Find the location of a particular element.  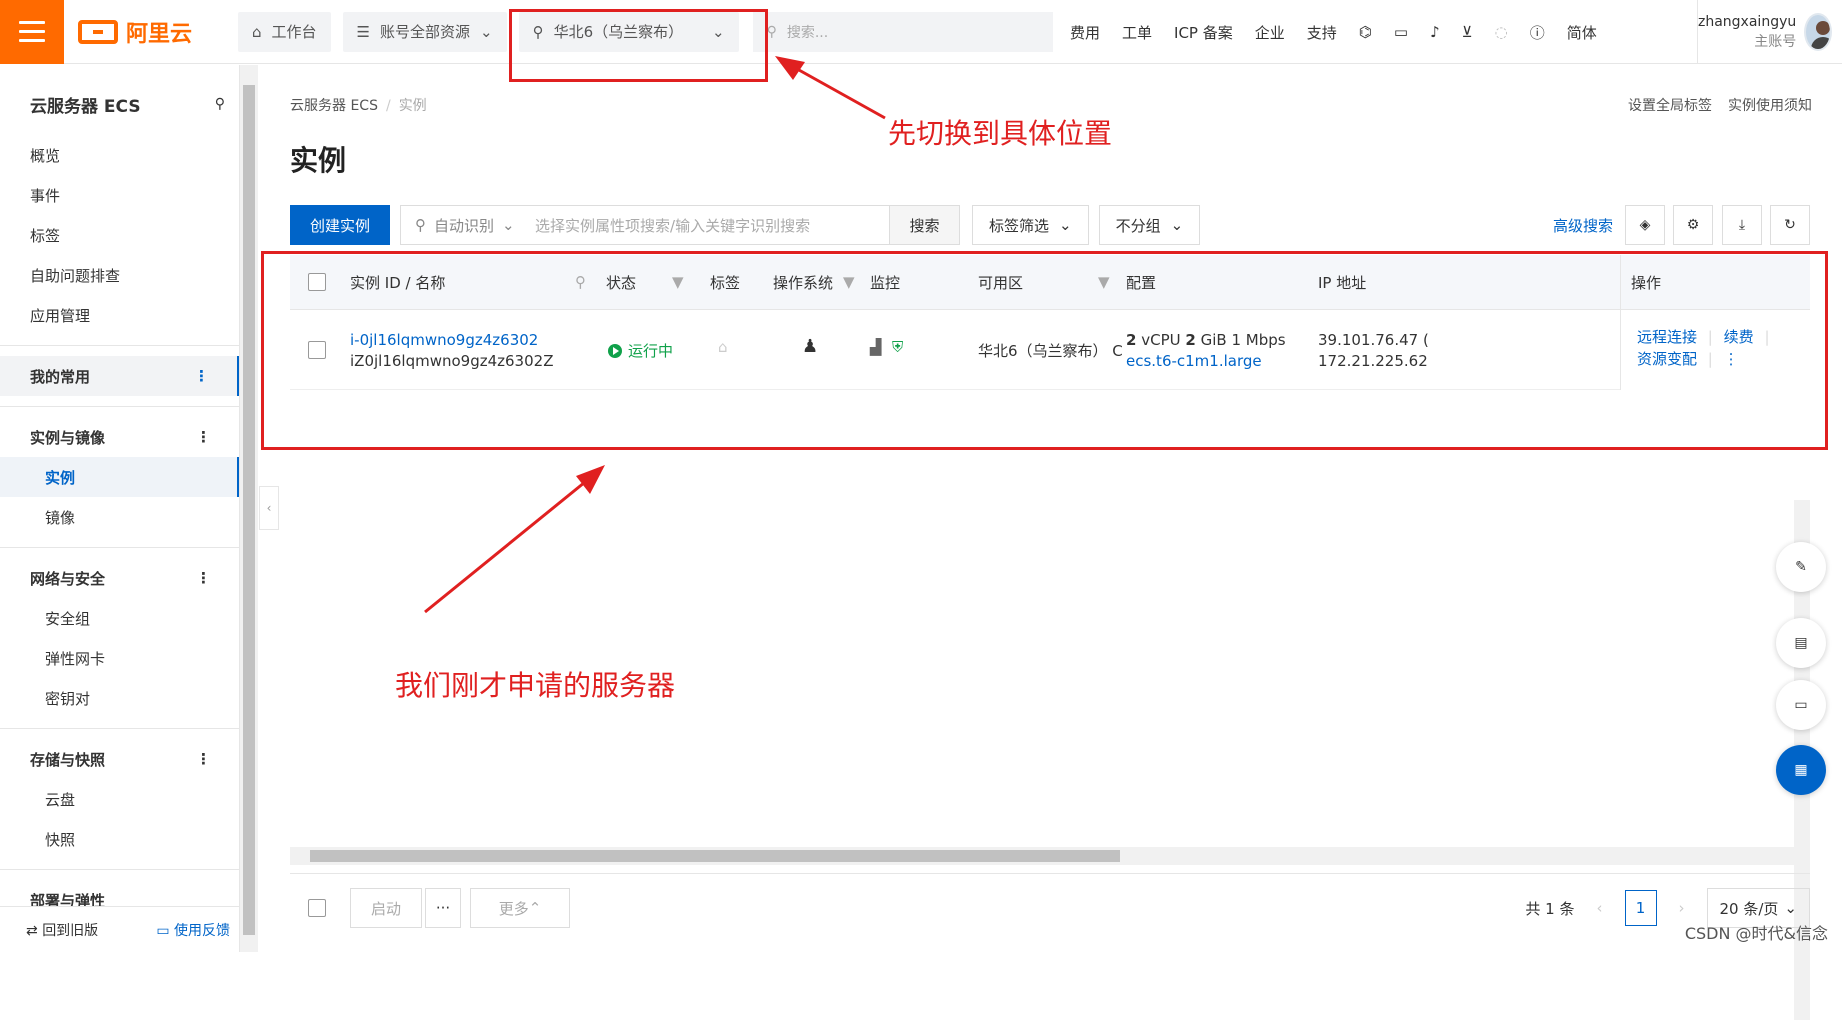

sidebar-group-network: 网络与安全 ⋮ is located at coordinates (119, 578).